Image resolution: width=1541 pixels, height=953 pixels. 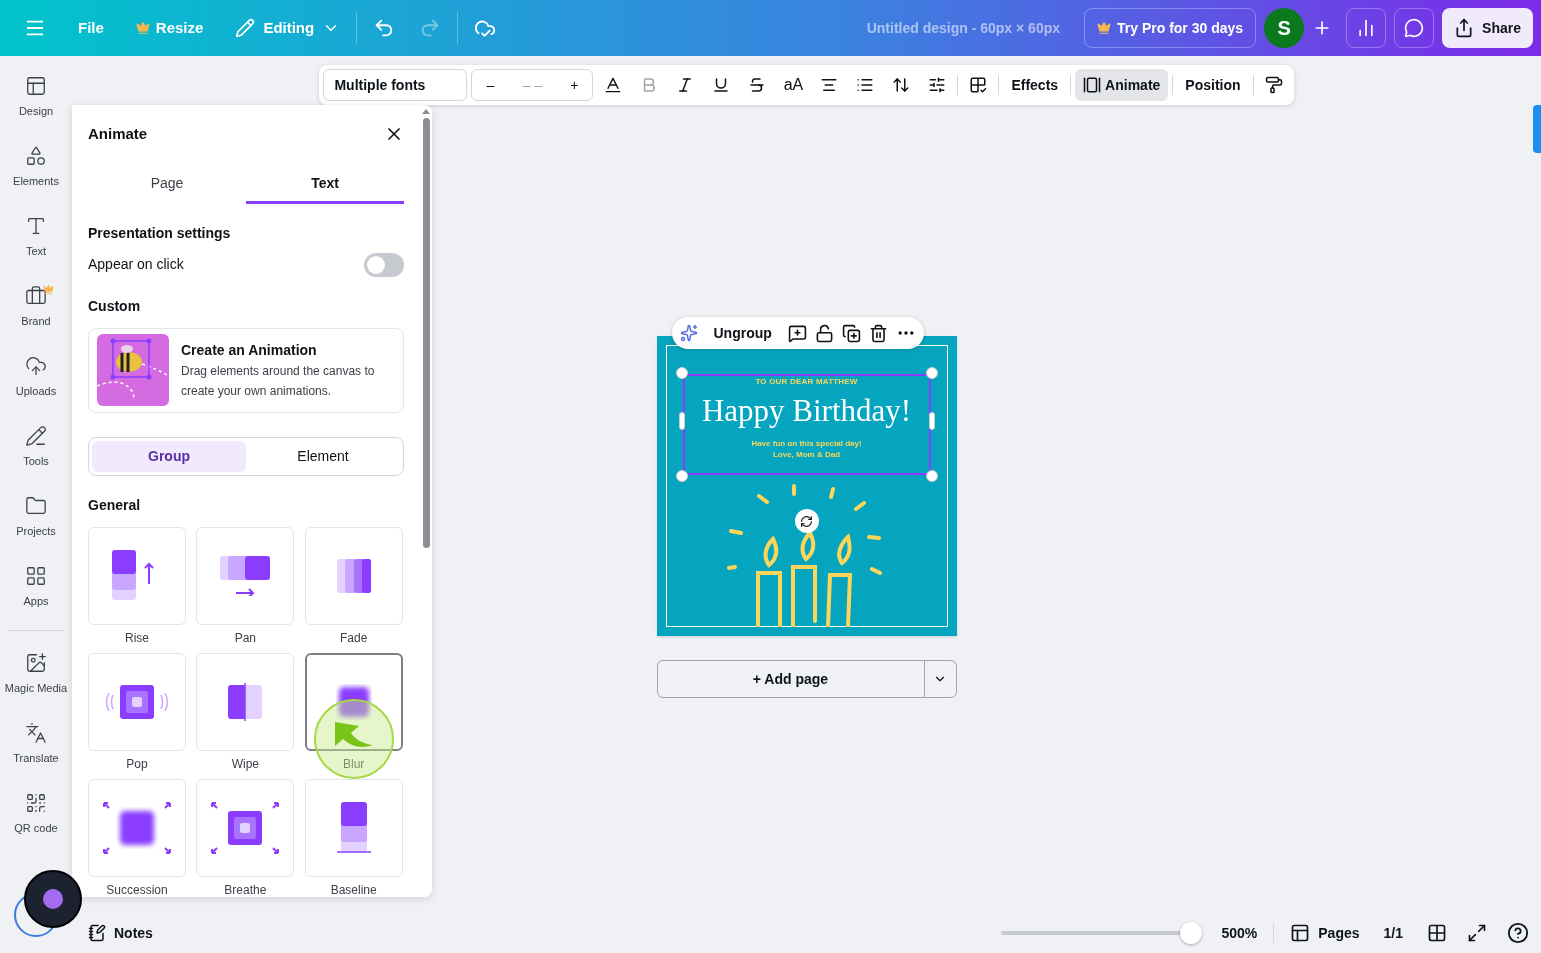 What do you see at coordinates (384, 264) in the screenshot?
I see `appear-on-click-toggle` at bounding box center [384, 264].